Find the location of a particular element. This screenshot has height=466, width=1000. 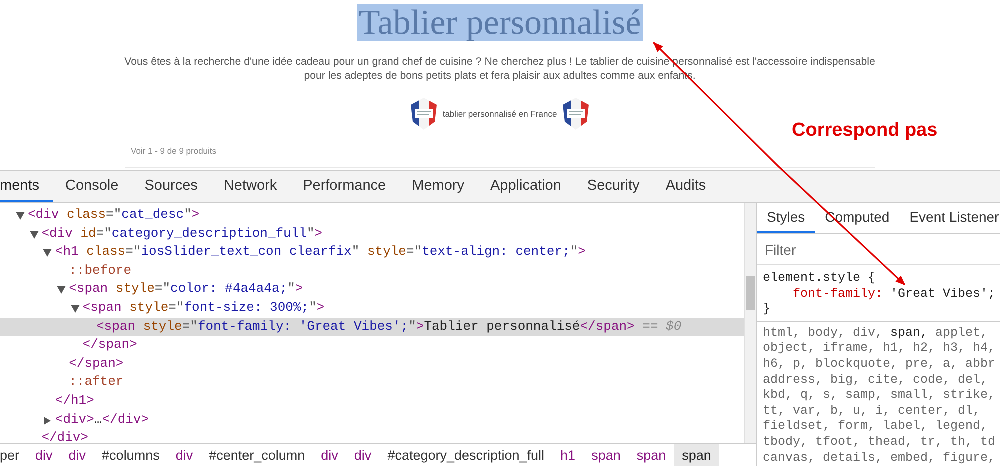

style-rule-selector: element.style { is located at coordinates (820, 279).